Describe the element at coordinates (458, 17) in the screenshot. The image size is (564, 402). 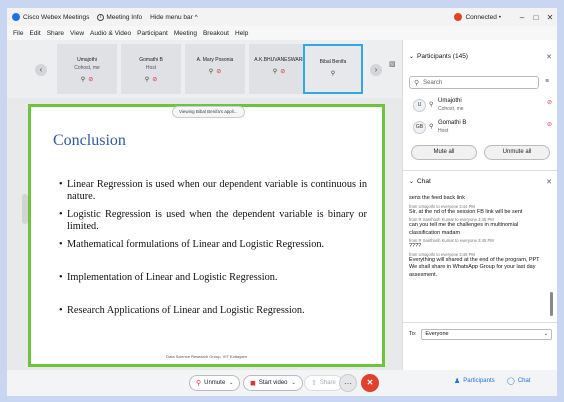
I see `connection-icon` at that location.